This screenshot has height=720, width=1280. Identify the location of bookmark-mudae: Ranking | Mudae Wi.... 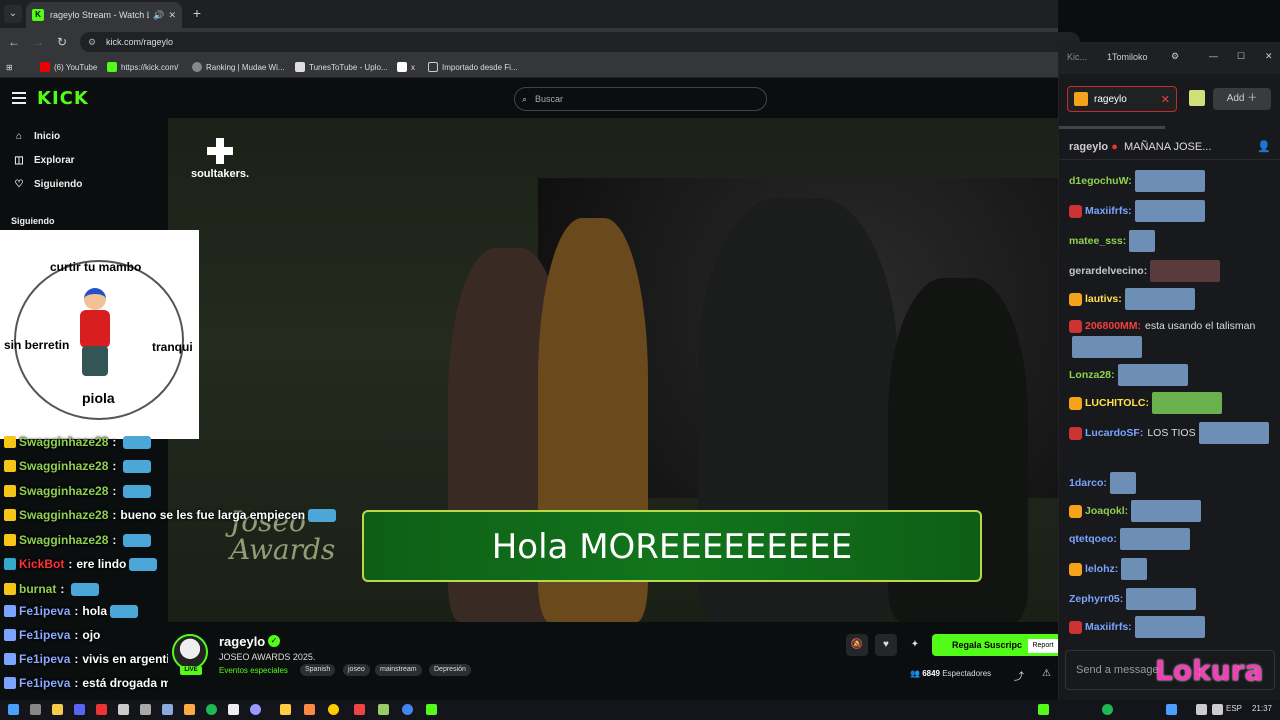
(238, 67).